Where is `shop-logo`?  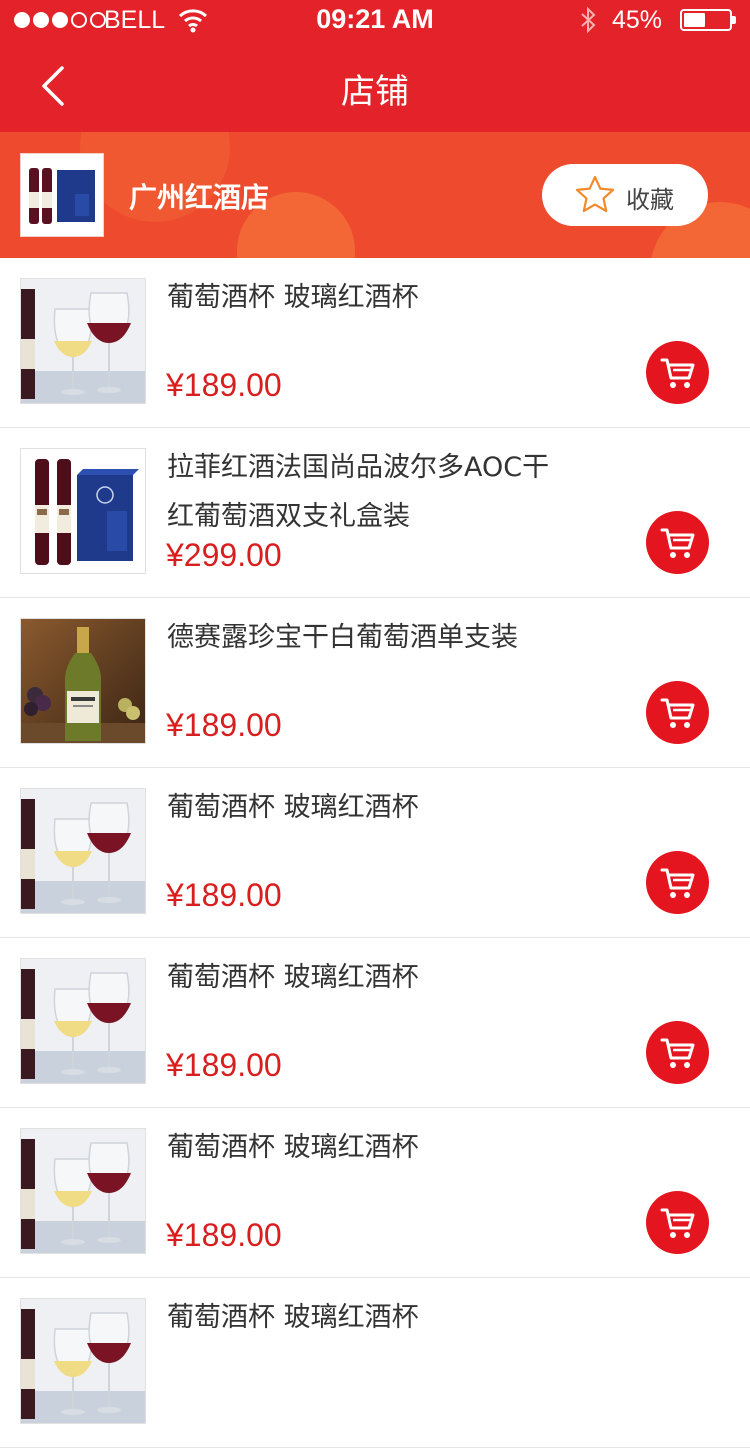 shop-logo is located at coordinates (62, 195).